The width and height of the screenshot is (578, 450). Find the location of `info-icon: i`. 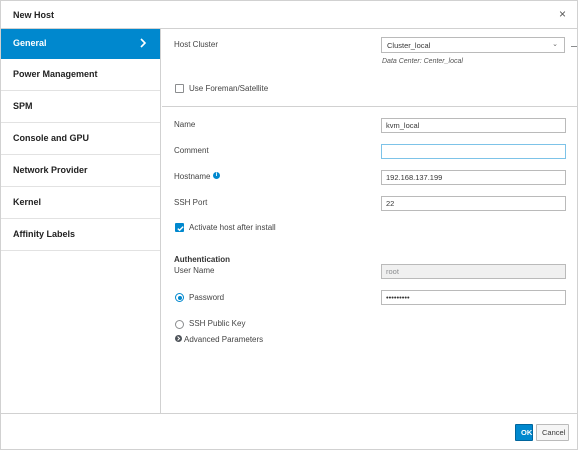

info-icon: i is located at coordinates (216, 175).